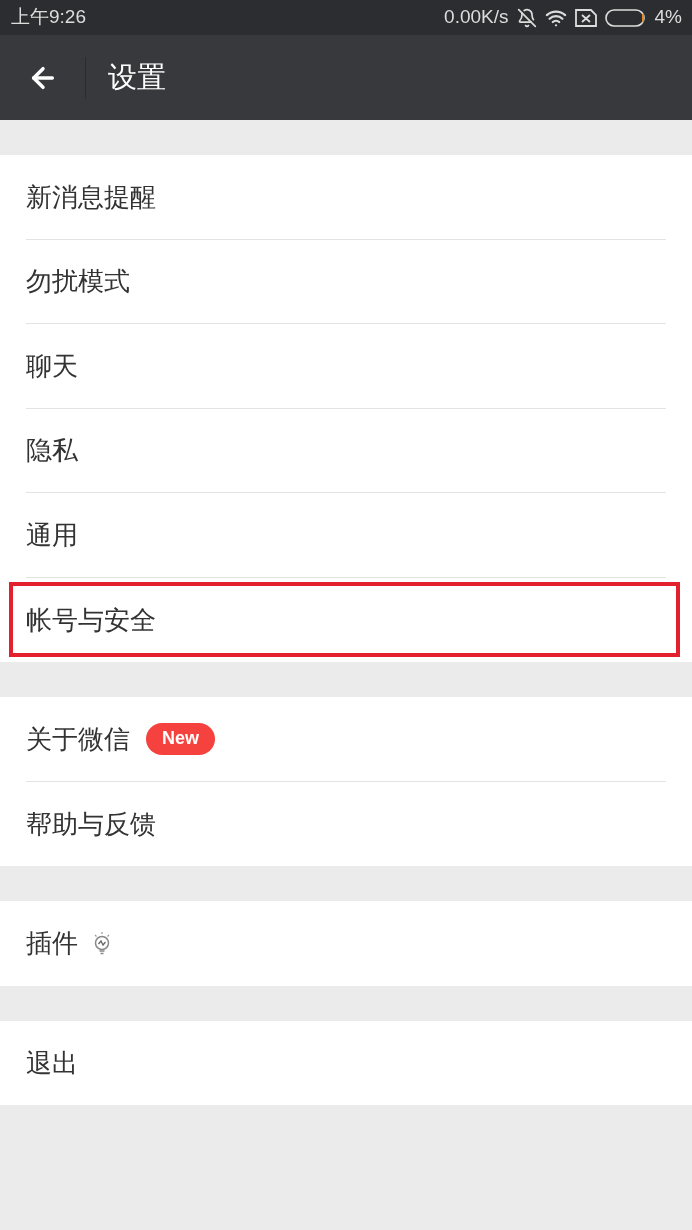 The width and height of the screenshot is (692, 1230). Describe the element at coordinates (78, 281) in the screenshot. I see `item-label: 勿扰模式` at that location.